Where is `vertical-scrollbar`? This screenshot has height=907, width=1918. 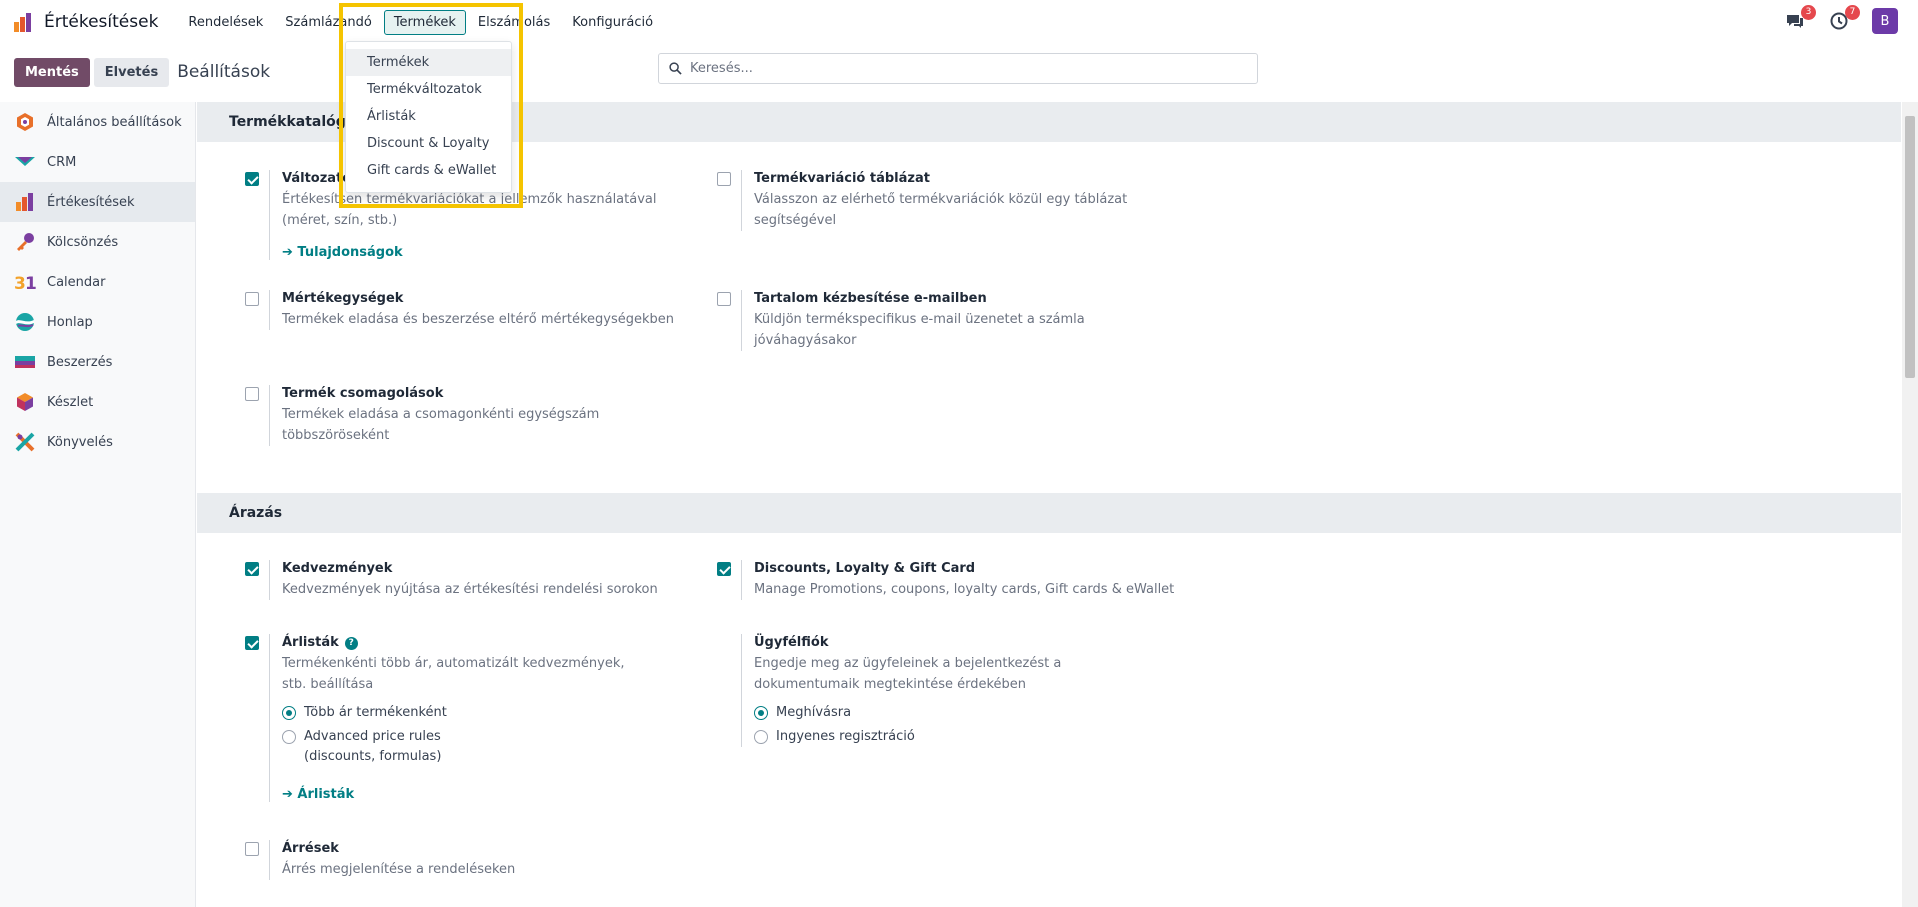 vertical-scrollbar is located at coordinates (1910, 504).